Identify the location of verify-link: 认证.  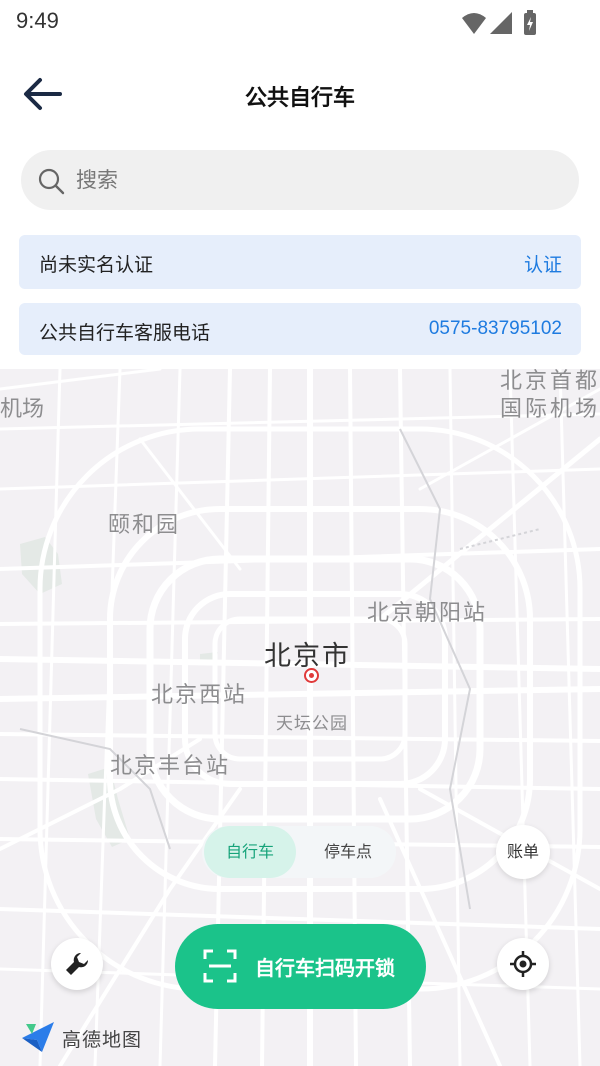
(543, 263).